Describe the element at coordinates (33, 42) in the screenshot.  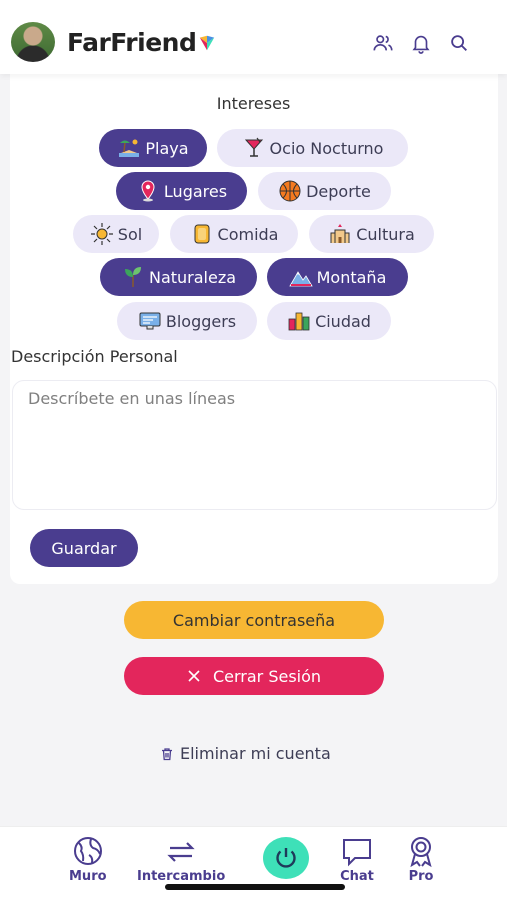
I see `avatar` at that location.